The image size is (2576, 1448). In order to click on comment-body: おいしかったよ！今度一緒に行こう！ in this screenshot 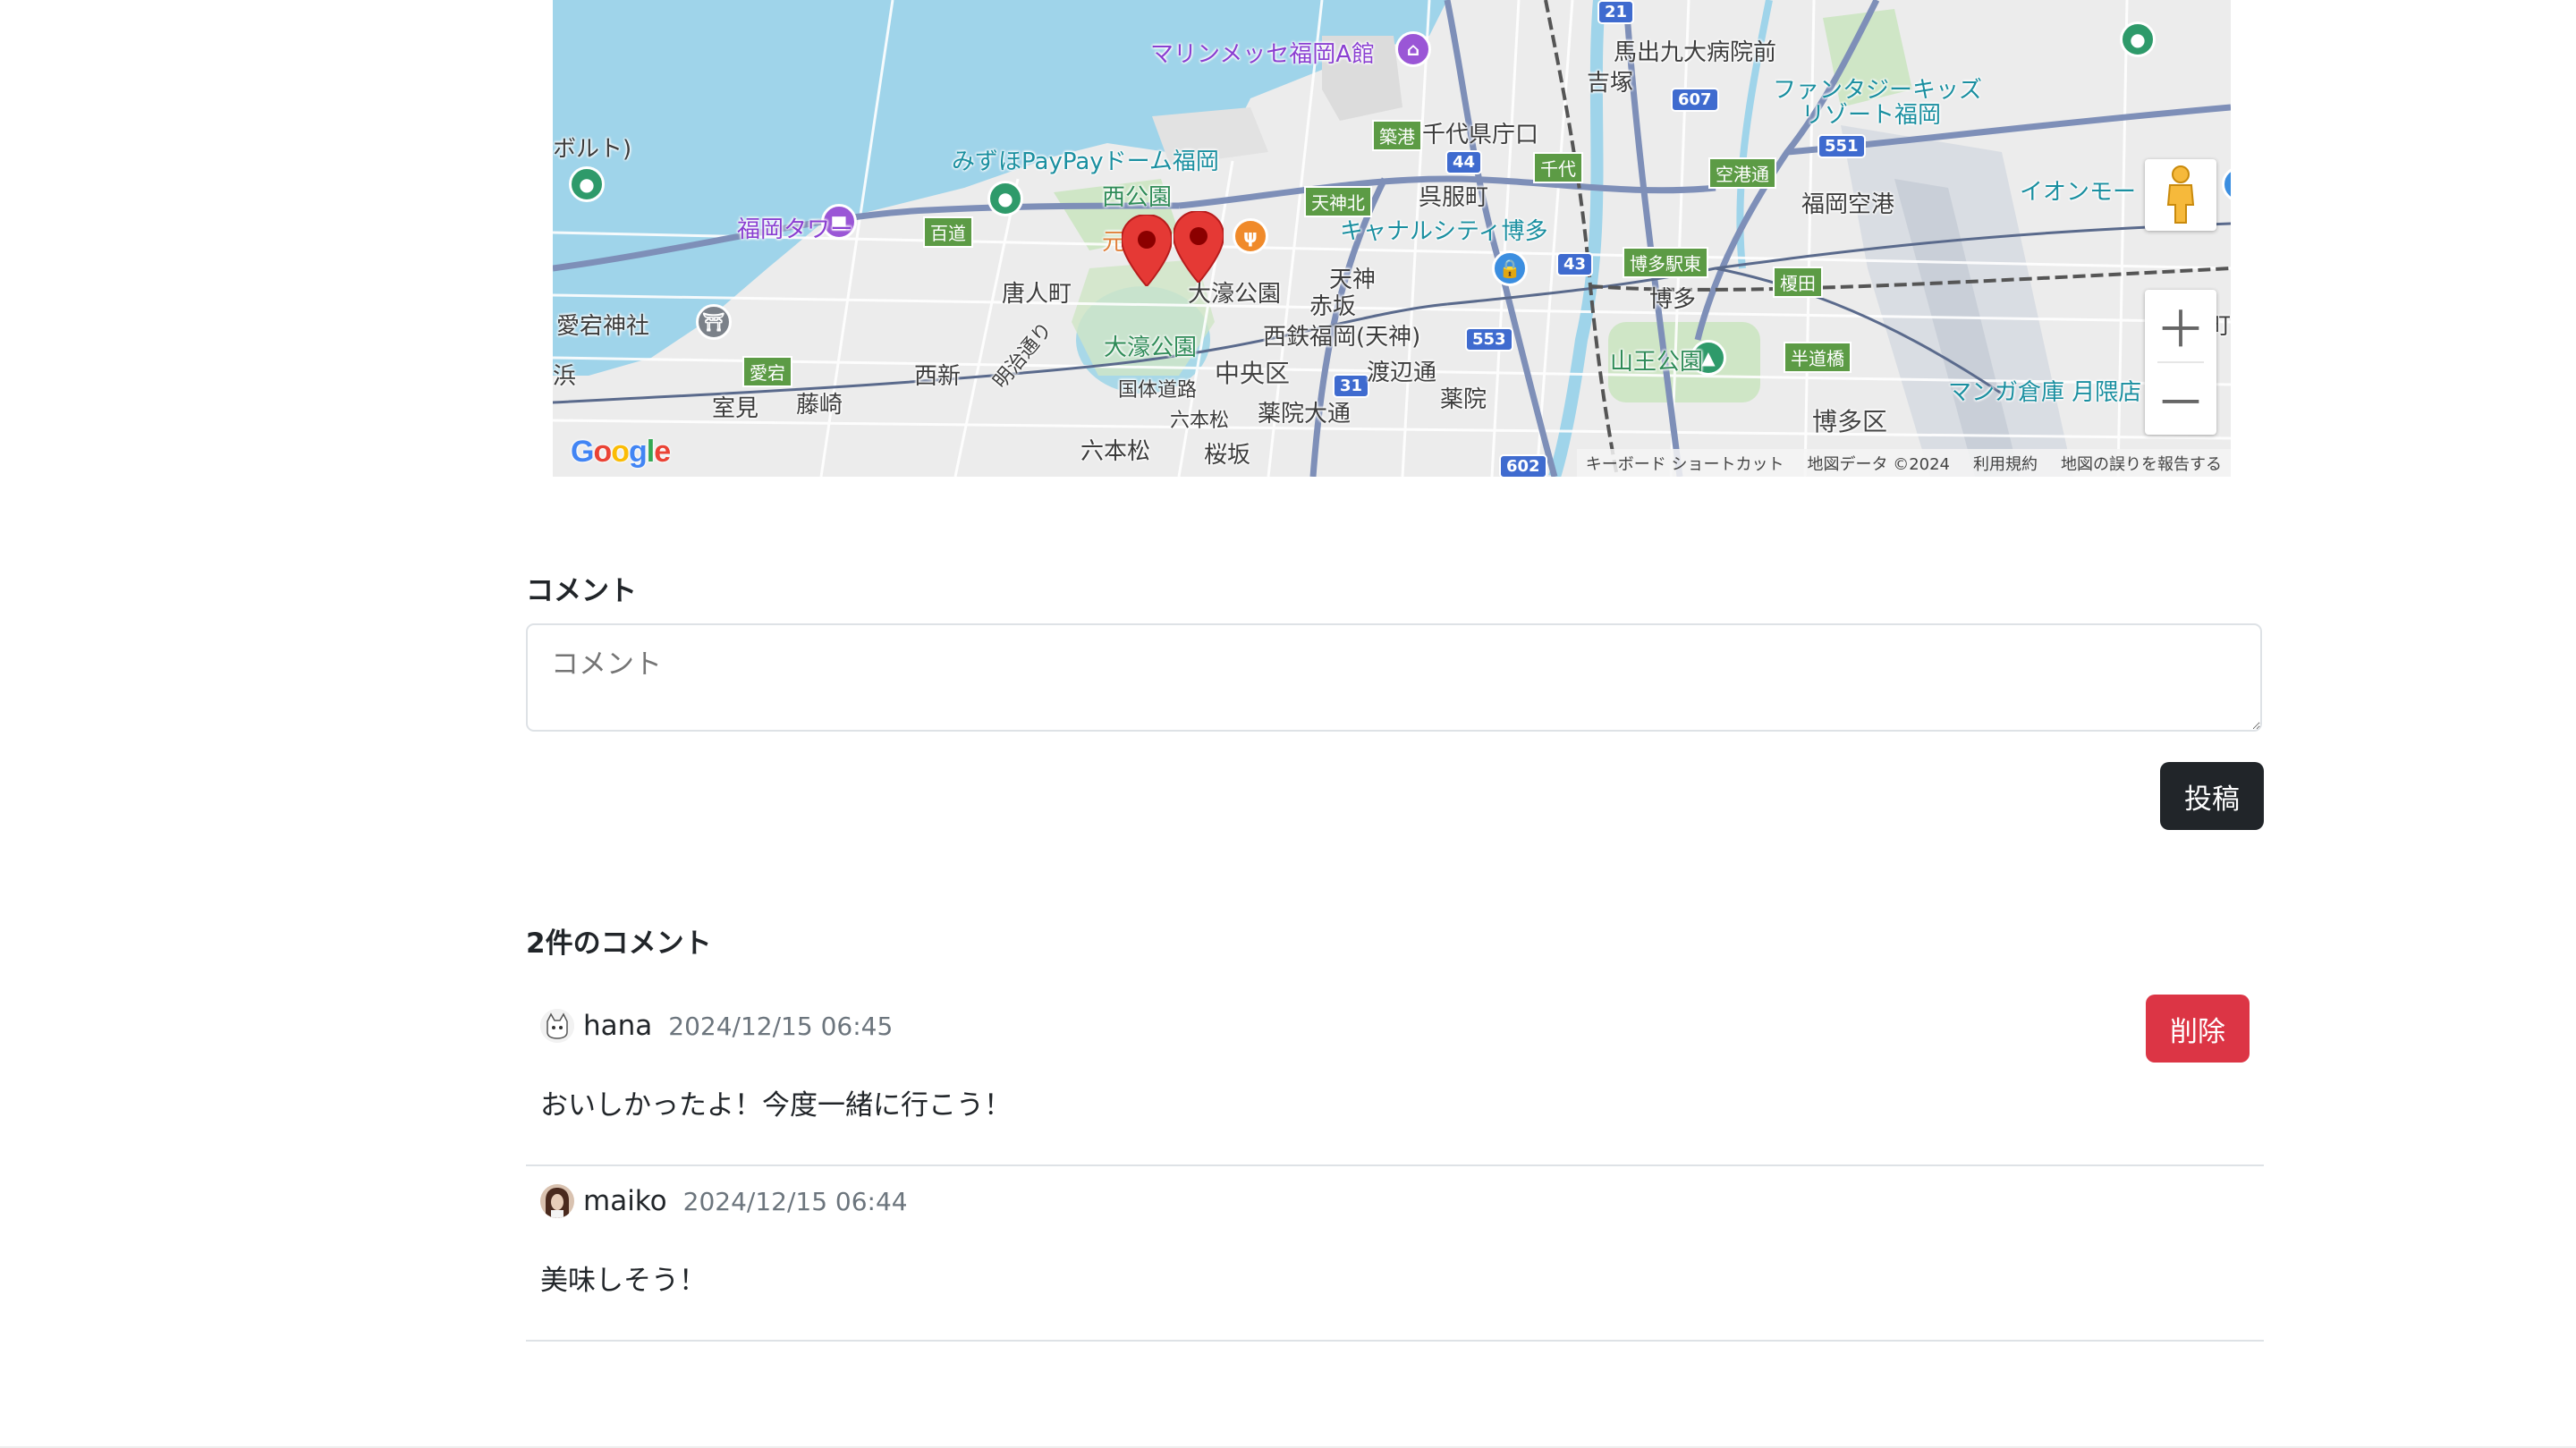, I will do `click(776, 1105)`.